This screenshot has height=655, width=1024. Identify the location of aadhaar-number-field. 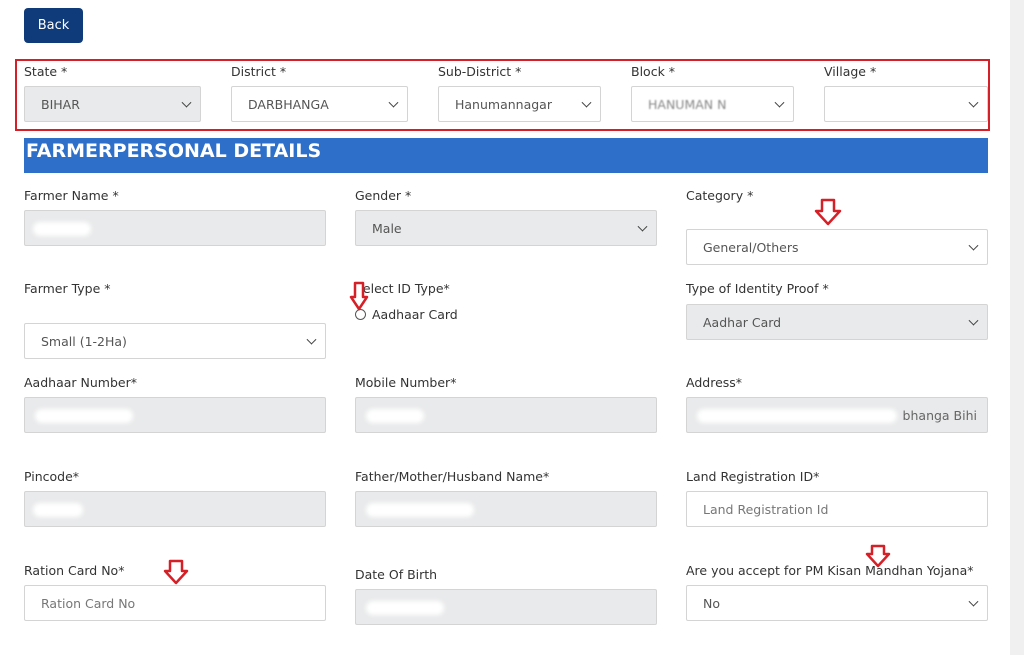
(175, 415).